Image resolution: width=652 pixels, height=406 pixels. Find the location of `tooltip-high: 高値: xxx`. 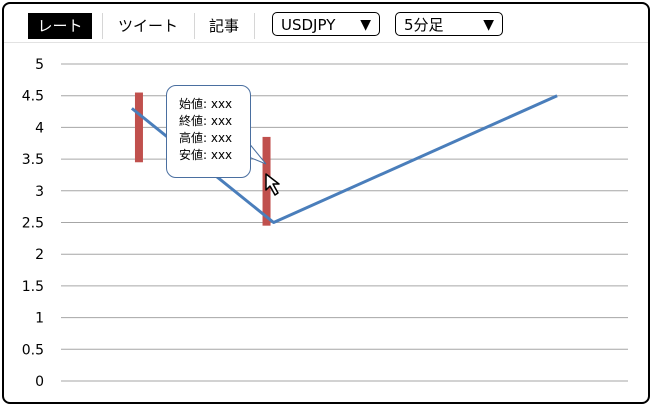

tooltip-high: 高値: xxx is located at coordinates (206, 138).